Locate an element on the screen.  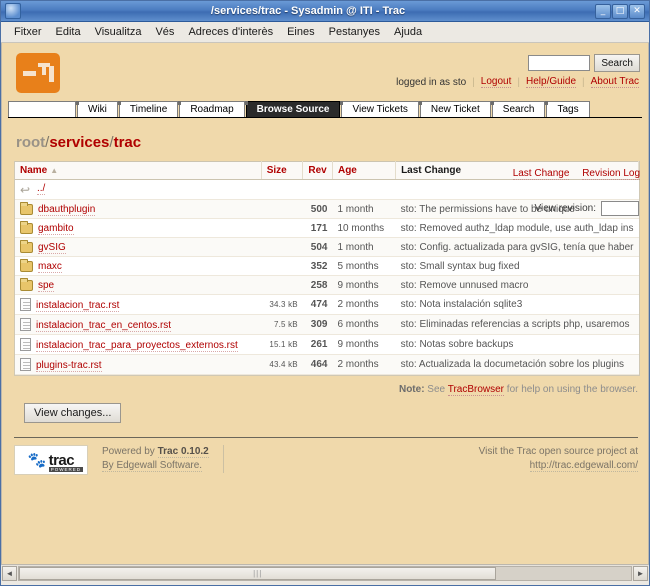
row-name-cell: maxc is located at coordinates (138, 266).